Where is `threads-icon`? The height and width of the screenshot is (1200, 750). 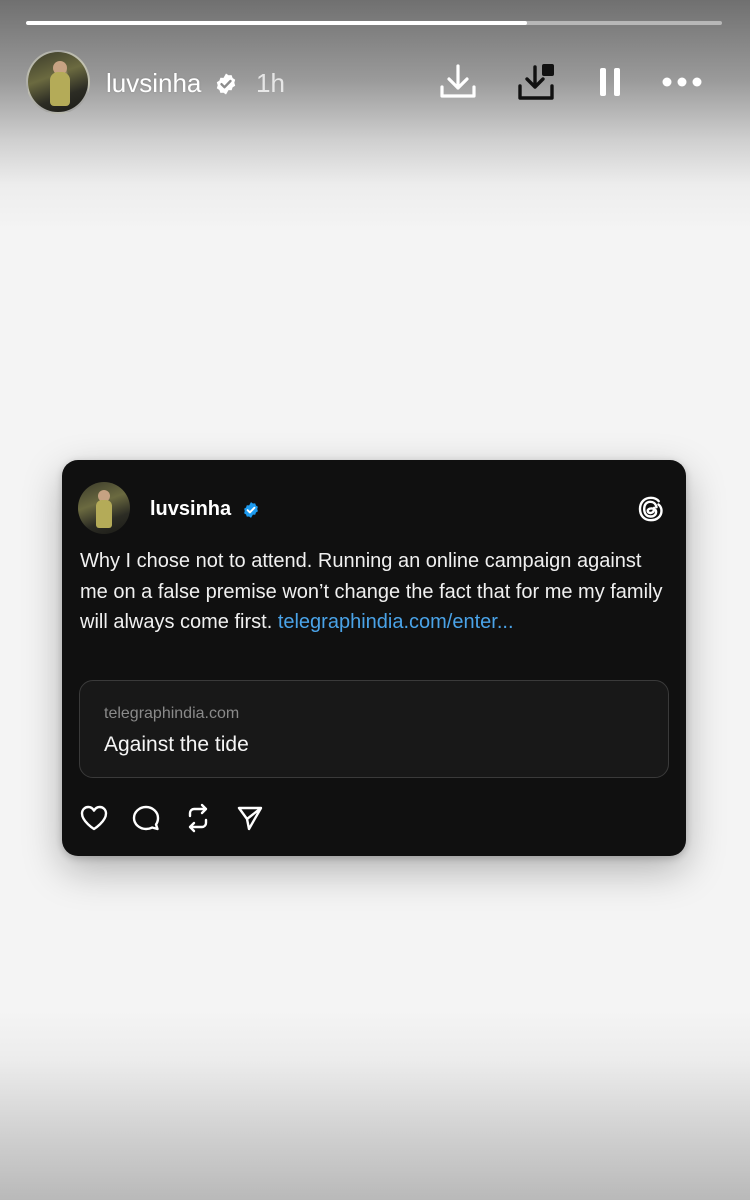
threads-icon is located at coordinates (651, 509).